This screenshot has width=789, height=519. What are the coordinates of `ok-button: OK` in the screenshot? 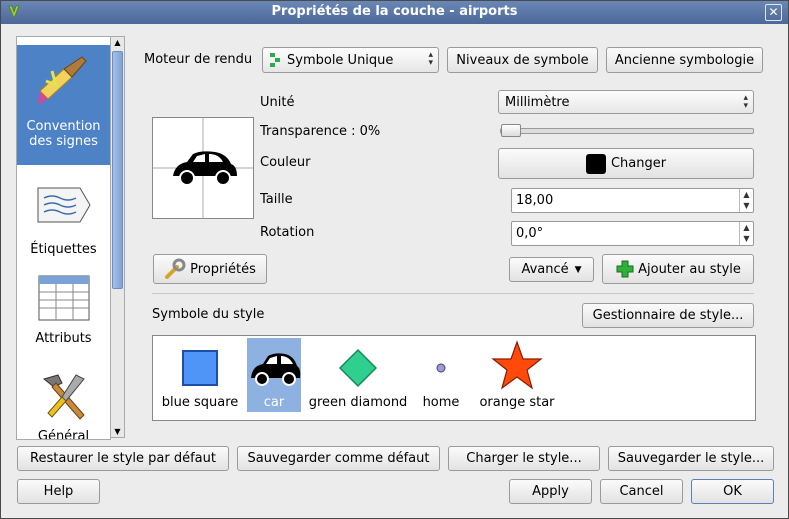 It's located at (732, 491).